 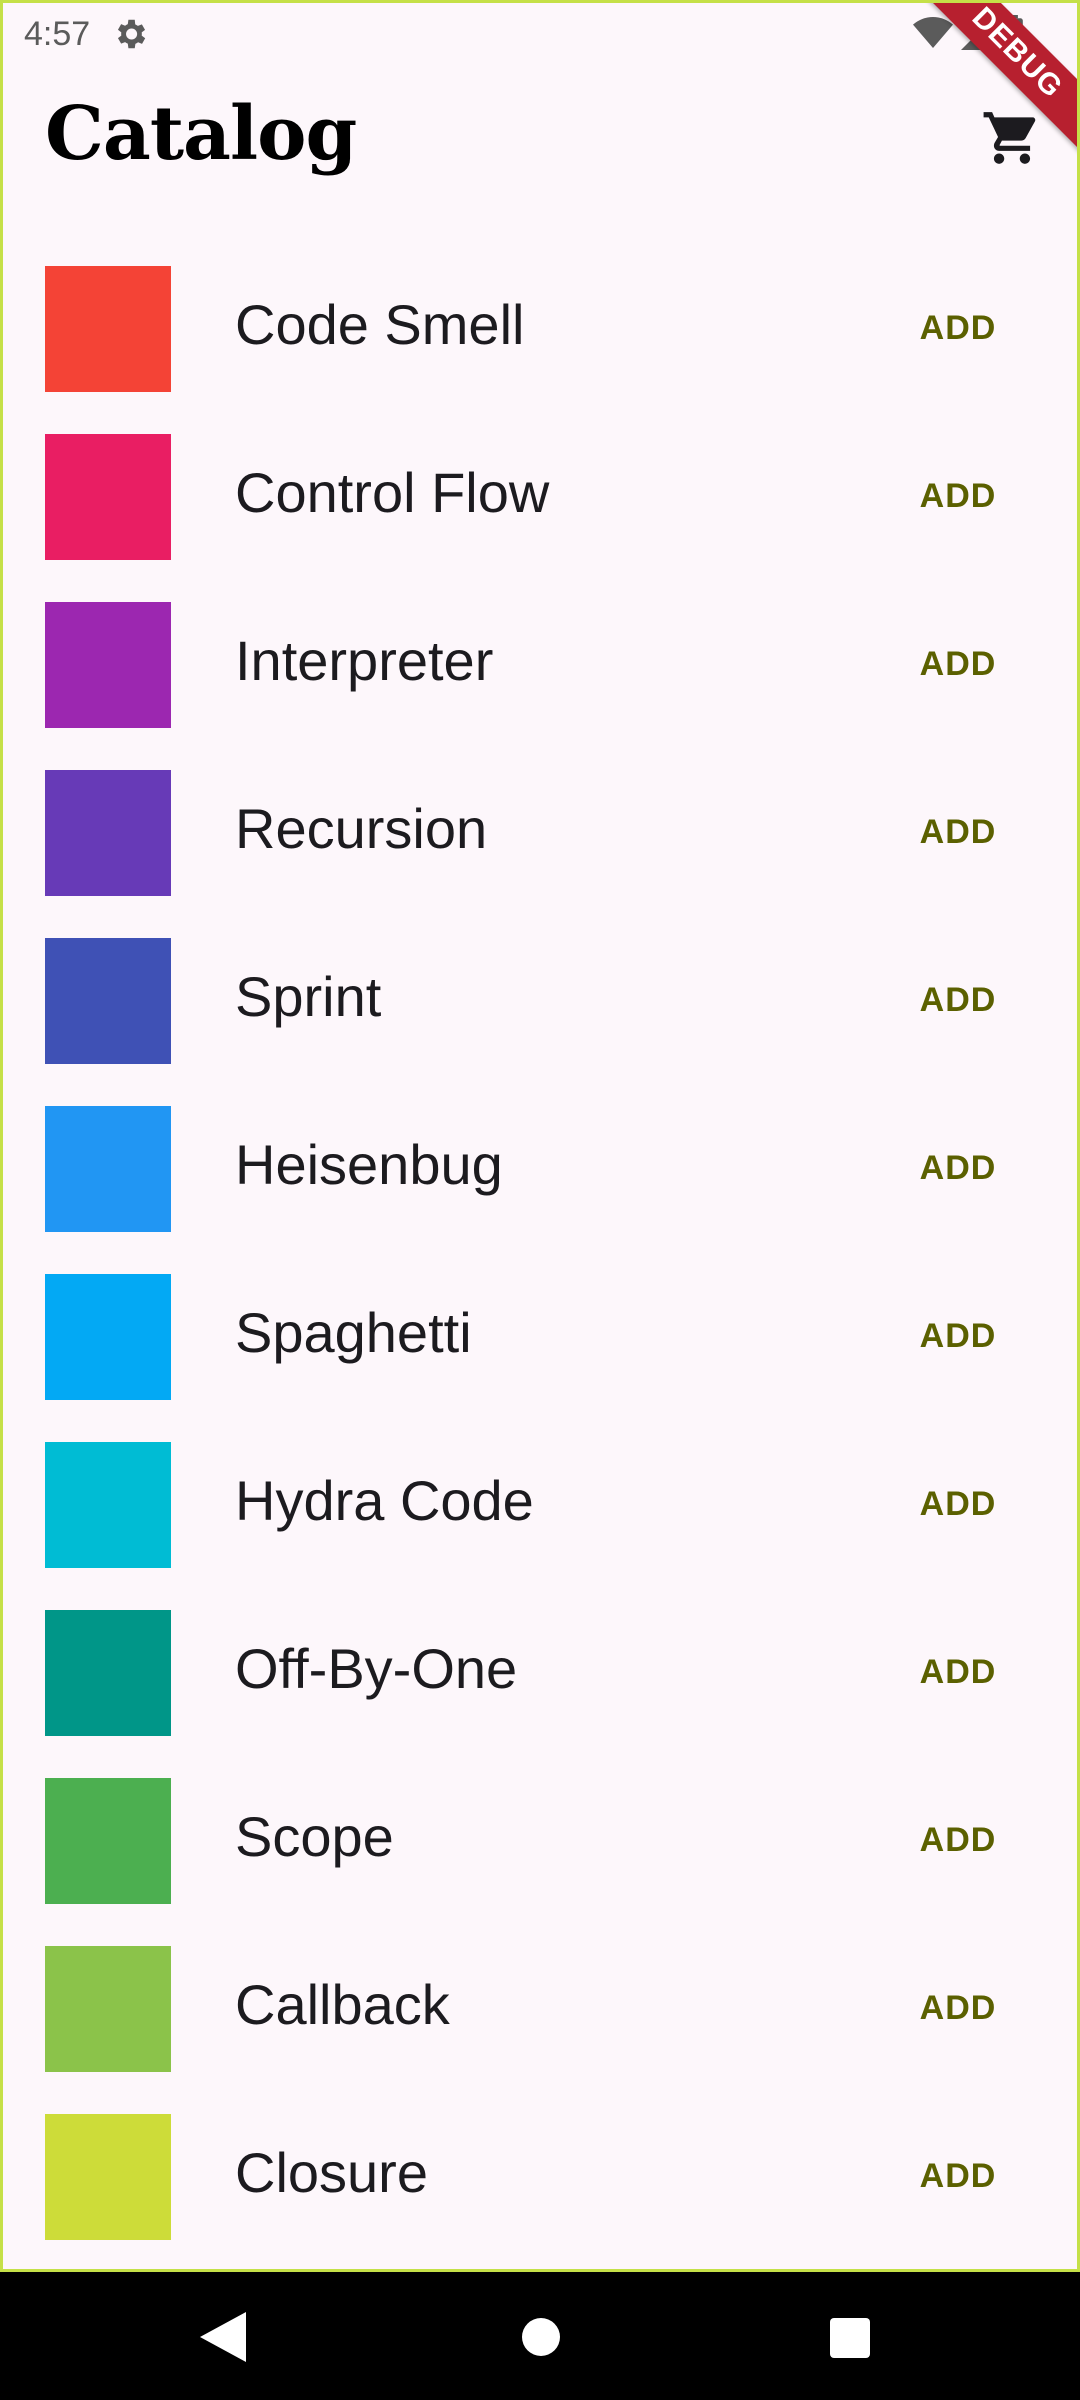 What do you see at coordinates (331, 2172) in the screenshot?
I see `item-name: Closure` at bounding box center [331, 2172].